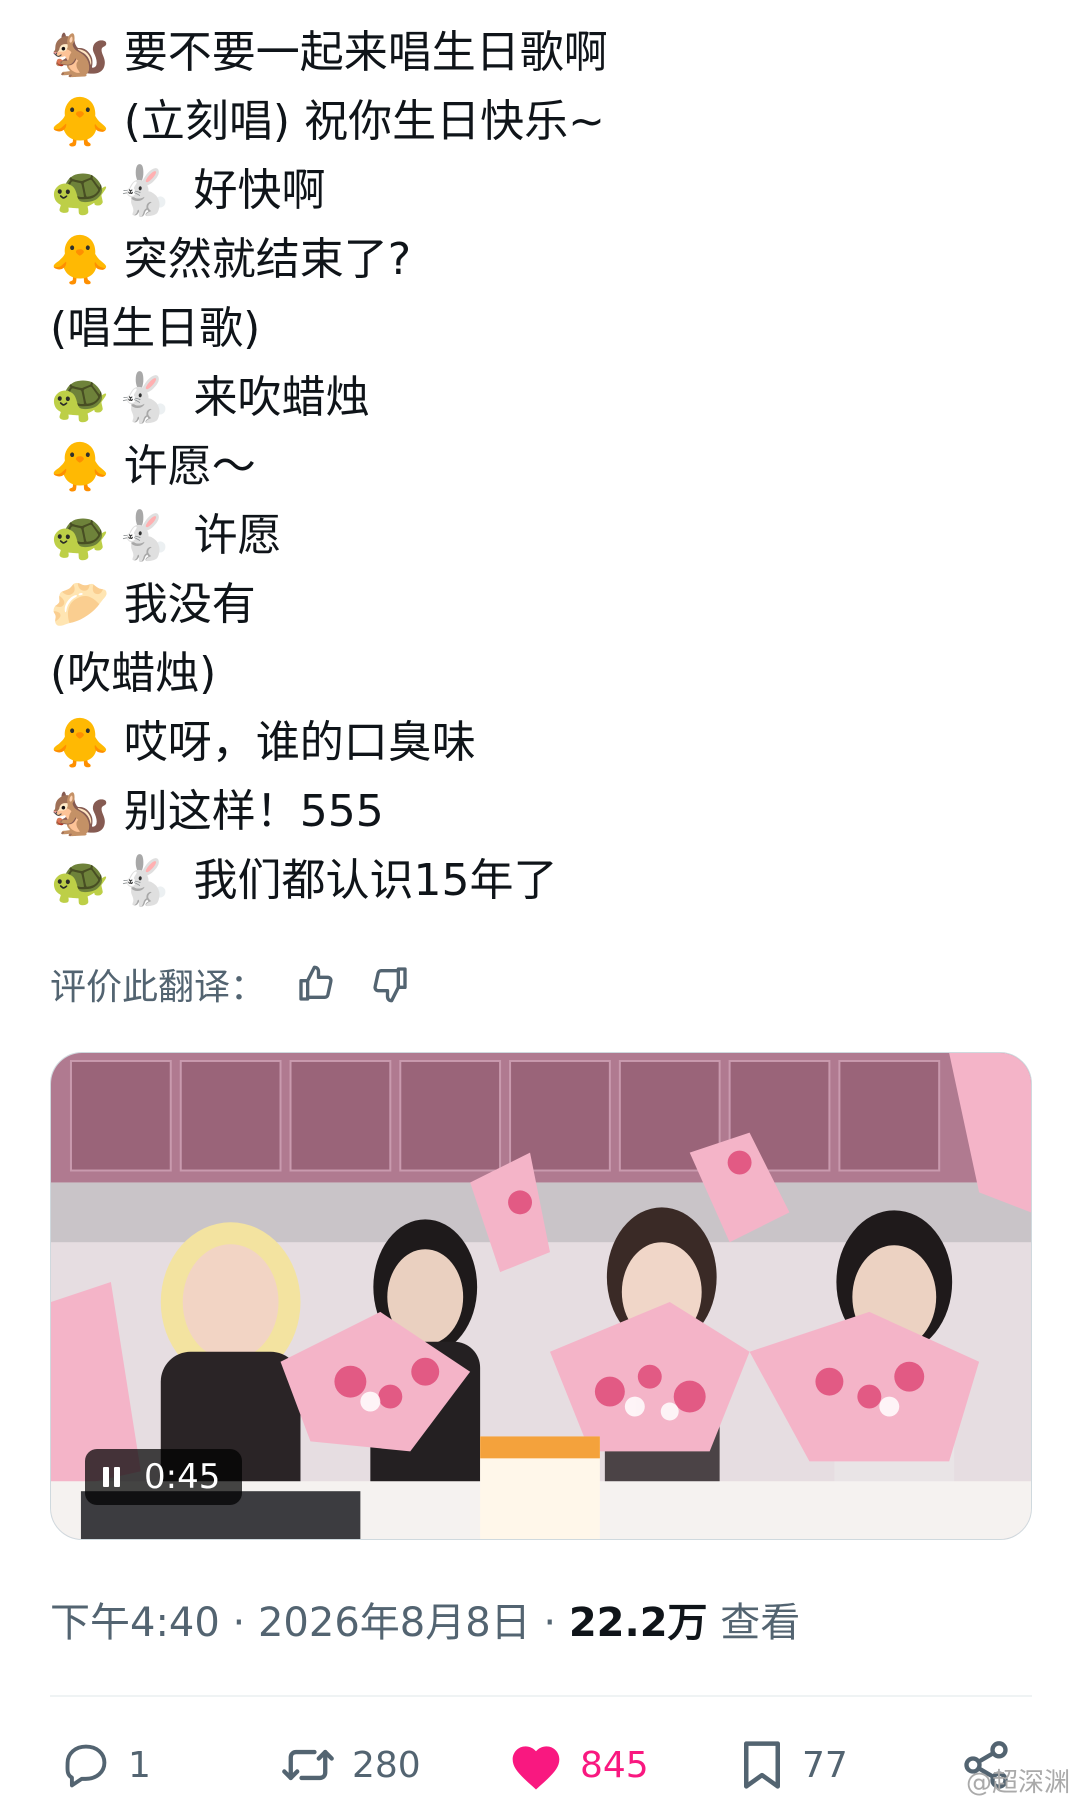  Describe the element at coordinates (386, 1765) in the screenshot. I see `retweet-count: 280` at that location.